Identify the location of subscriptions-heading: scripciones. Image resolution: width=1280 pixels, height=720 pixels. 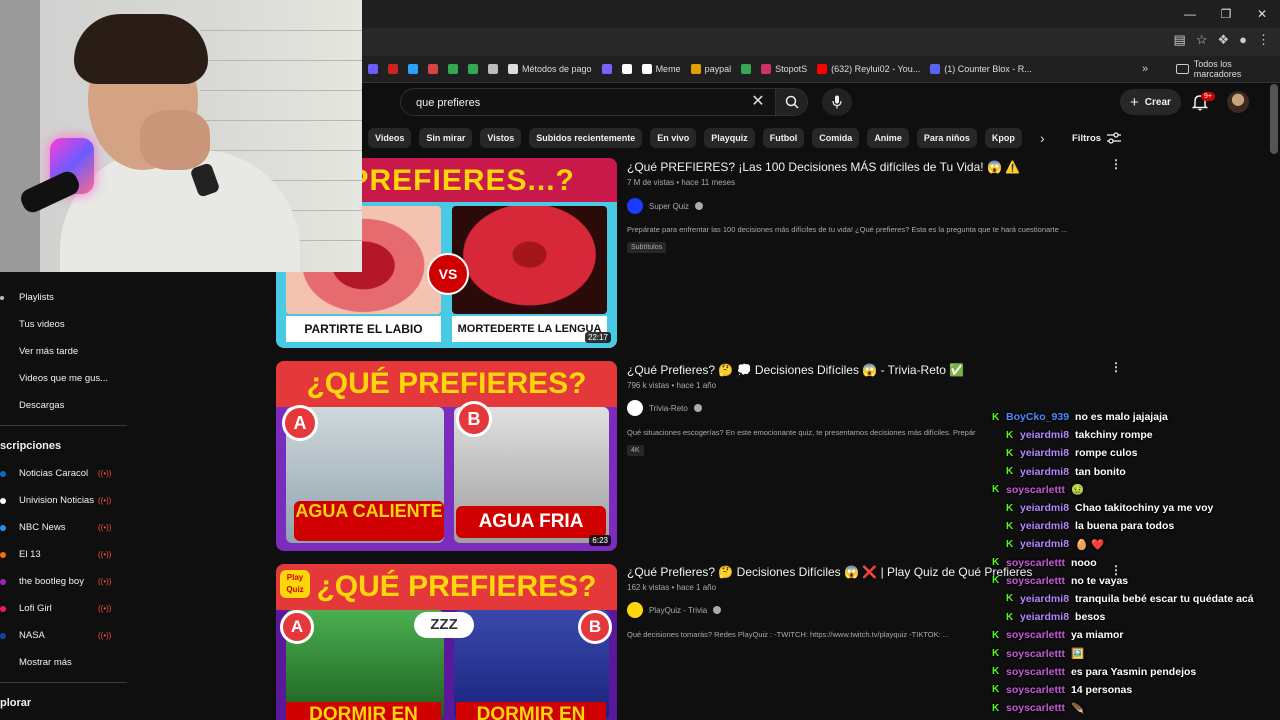
(31, 446).